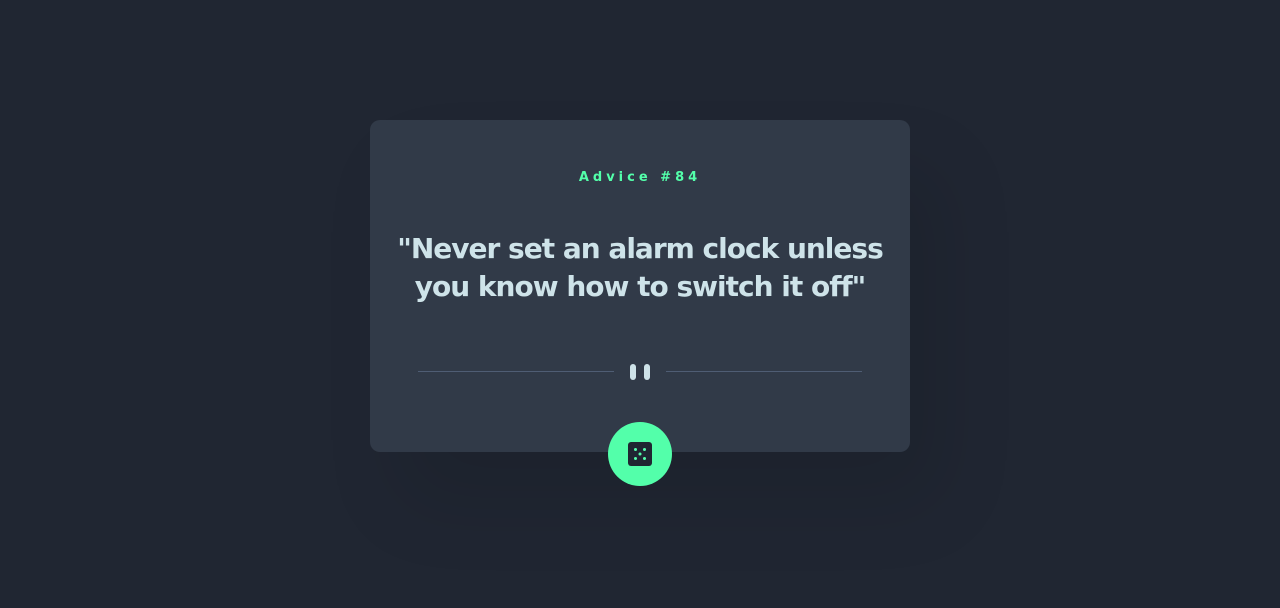 This screenshot has height=608, width=1280. What do you see at coordinates (516, 371) in the screenshot?
I see `divider-line-left` at bounding box center [516, 371].